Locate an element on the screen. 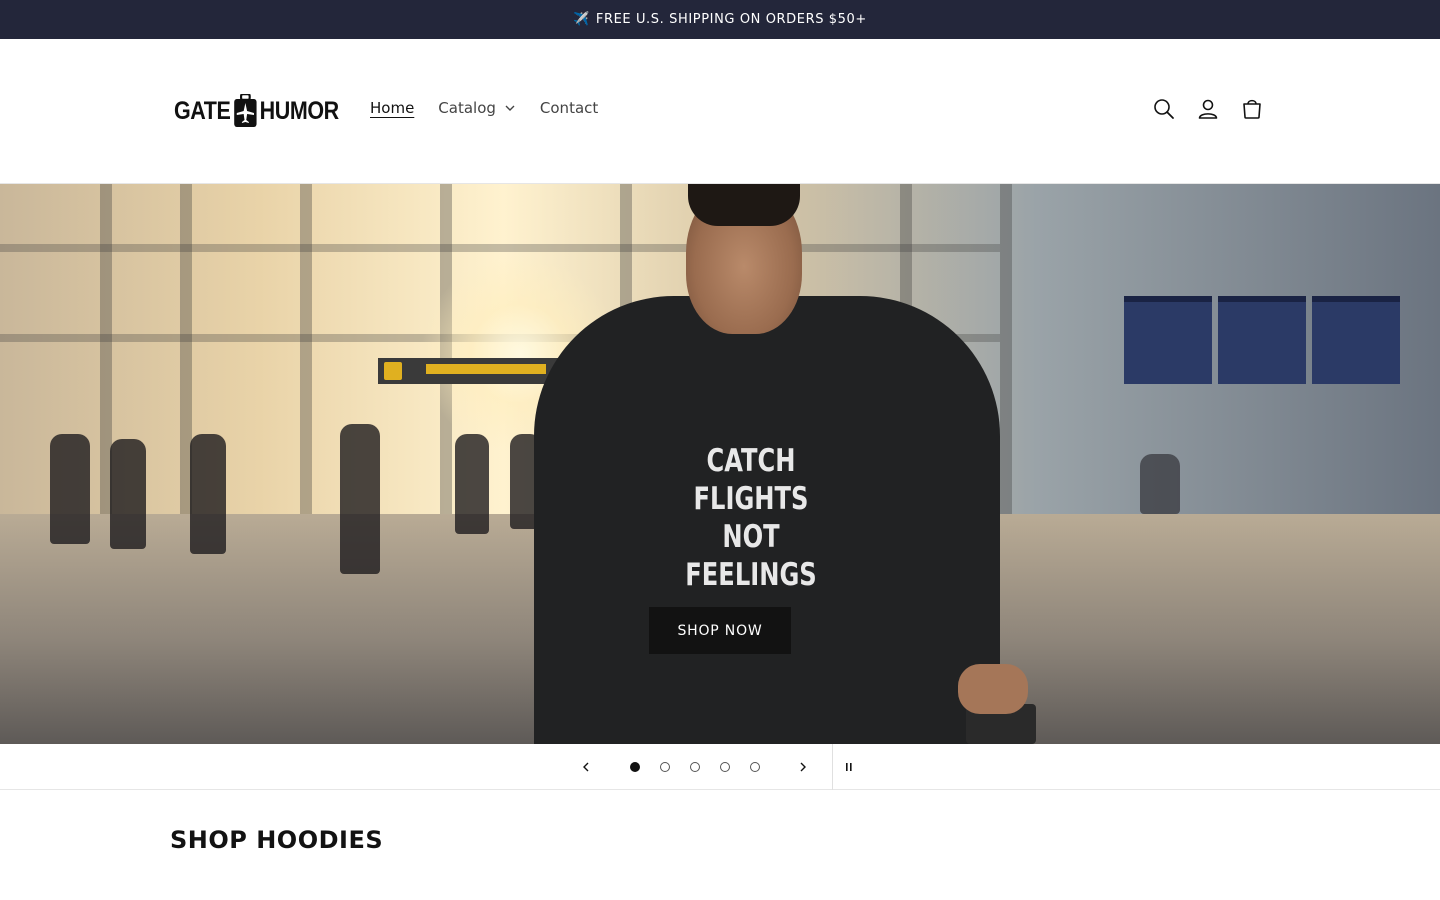 Image resolution: width=1440 pixels, height=900 pixels. nav-catalog-label: Catalog is located at coordinates (467, 108).